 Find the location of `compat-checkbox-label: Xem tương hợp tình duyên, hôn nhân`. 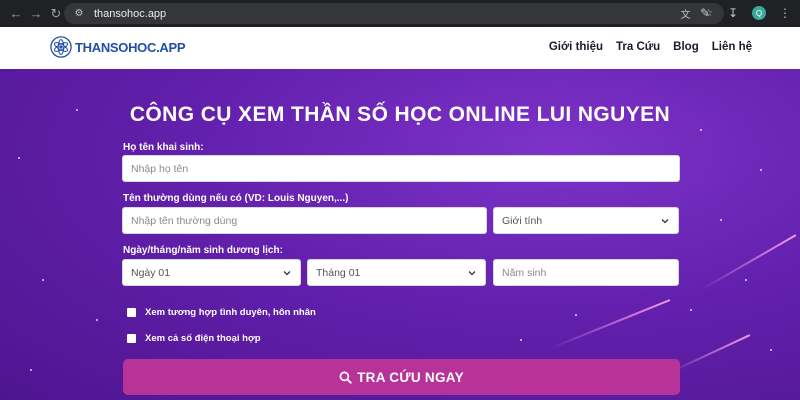

compat-checkbox-label: Xem tương hợp tình duyên, hôn nhân is located at coordinates (230, 312).